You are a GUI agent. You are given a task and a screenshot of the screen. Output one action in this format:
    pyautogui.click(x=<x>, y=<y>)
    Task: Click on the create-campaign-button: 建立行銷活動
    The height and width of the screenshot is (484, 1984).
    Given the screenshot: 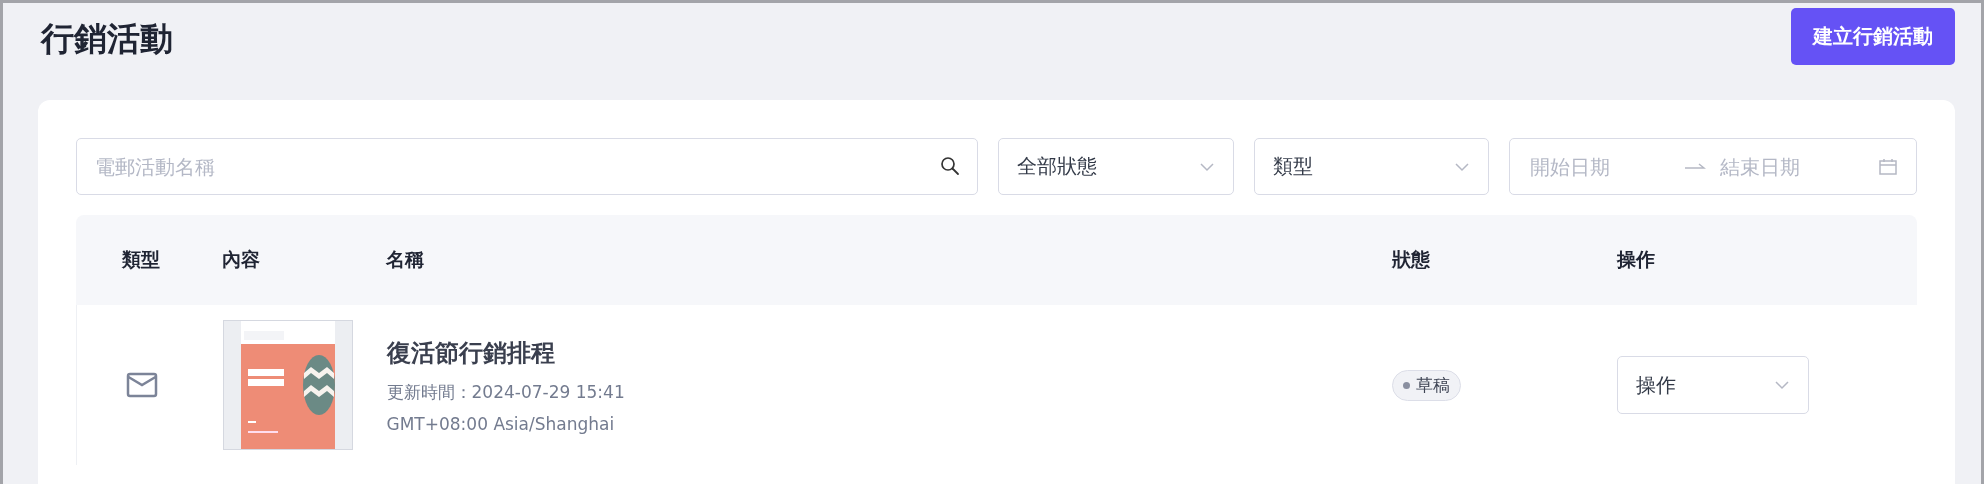 What is the action you would take?
    pyautogui.click(x=1873, y=36)
    